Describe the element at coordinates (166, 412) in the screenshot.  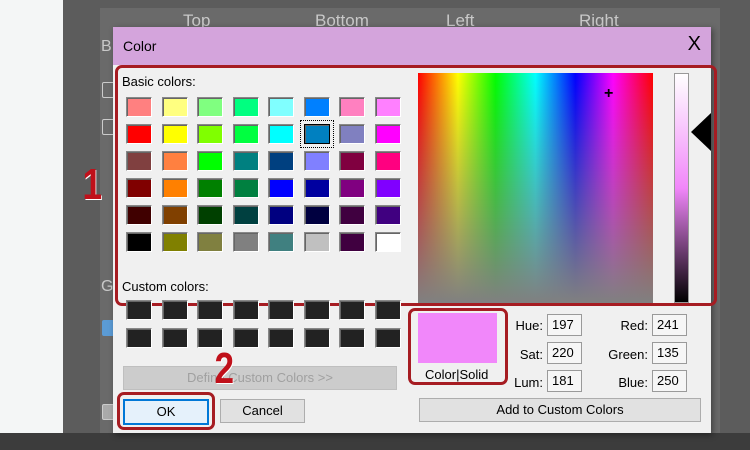
I see `ok-button: OK` at that location.